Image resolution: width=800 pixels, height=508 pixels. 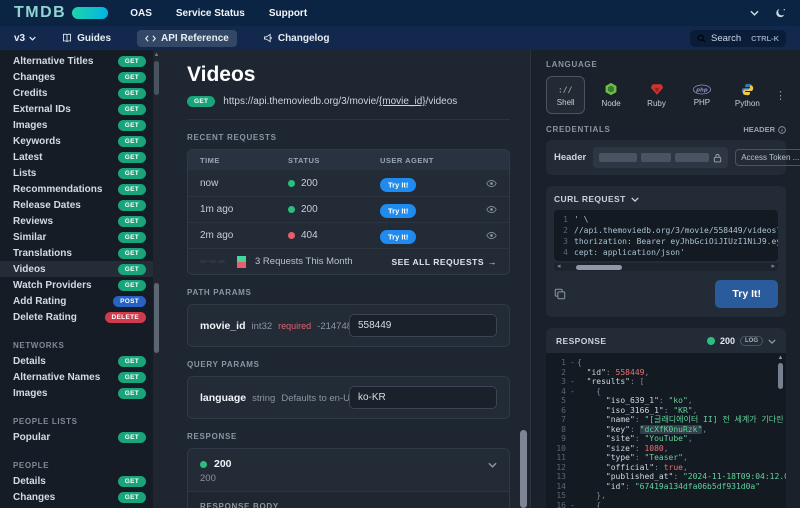 I want to click on sidebar-item-similar: Similar GET, so click(x=80, y=237).